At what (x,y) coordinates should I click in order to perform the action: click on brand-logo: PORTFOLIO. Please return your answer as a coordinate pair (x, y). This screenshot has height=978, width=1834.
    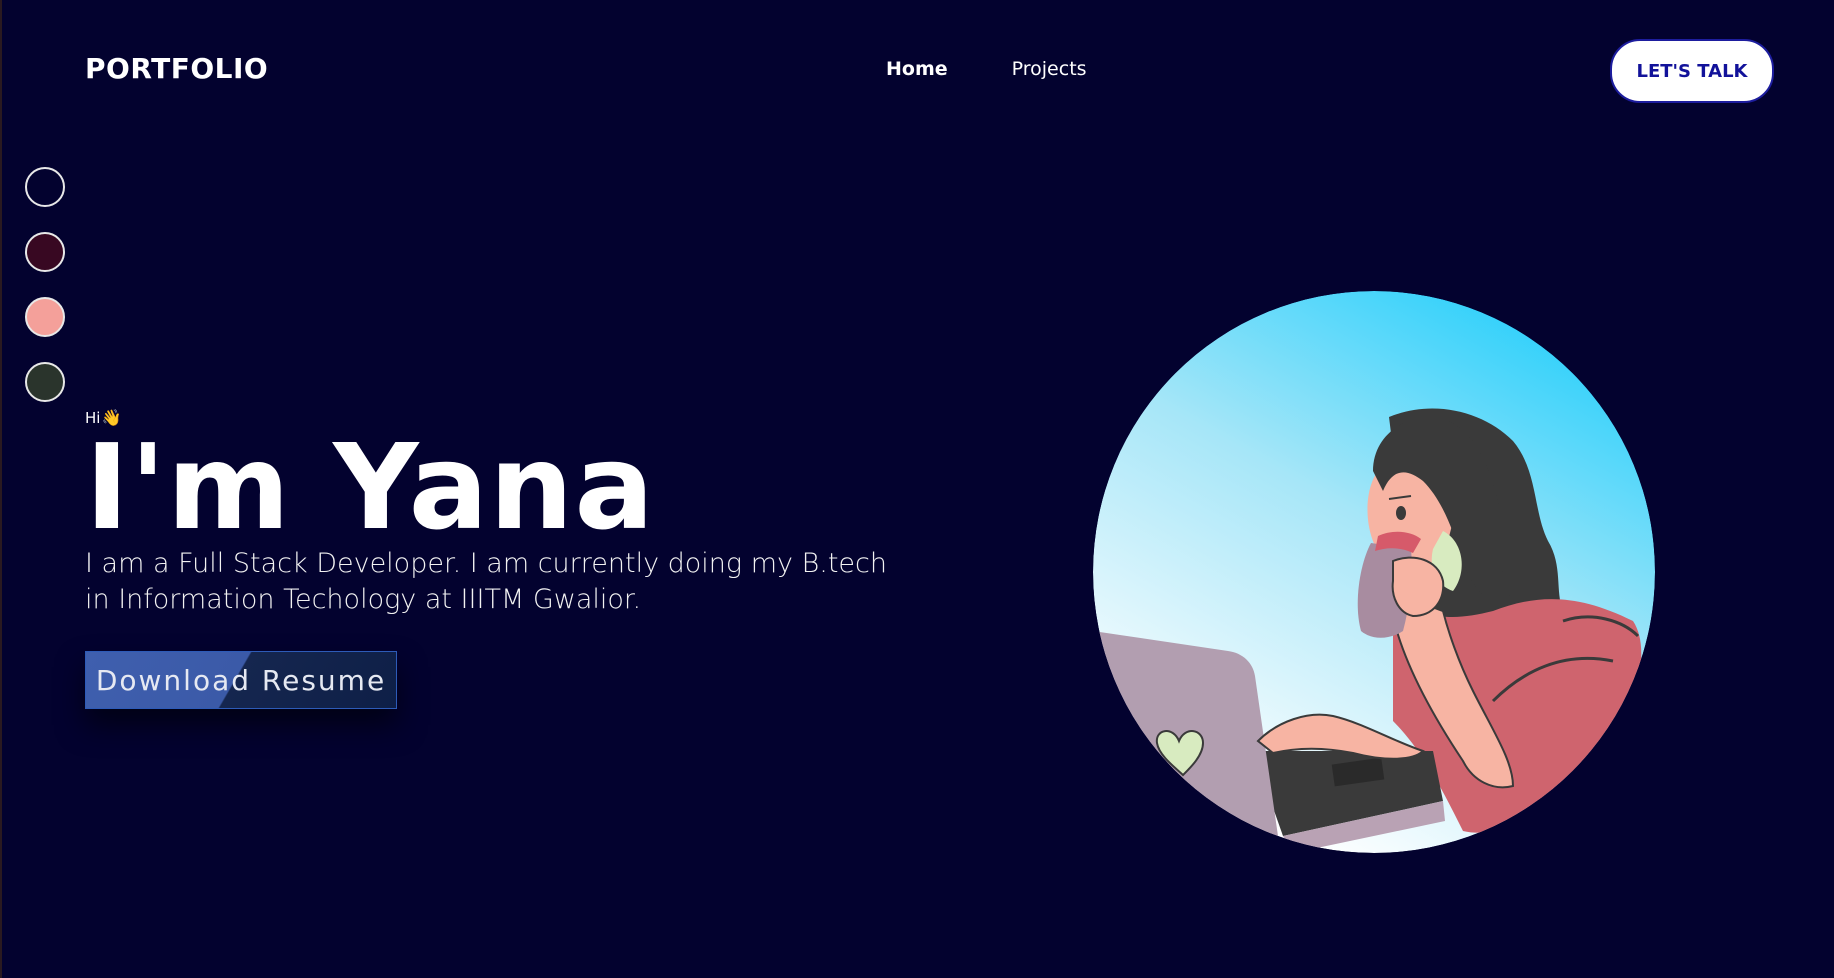
    Looking at the image, I should click on (176, 68).